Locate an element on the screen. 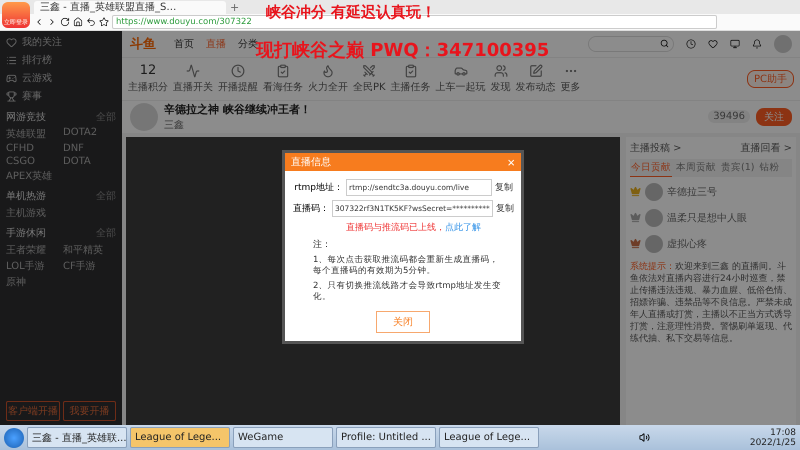 The width and height of the screenshot is (800, 450). follower-count: 39496 is located at coordinates (729, 117).